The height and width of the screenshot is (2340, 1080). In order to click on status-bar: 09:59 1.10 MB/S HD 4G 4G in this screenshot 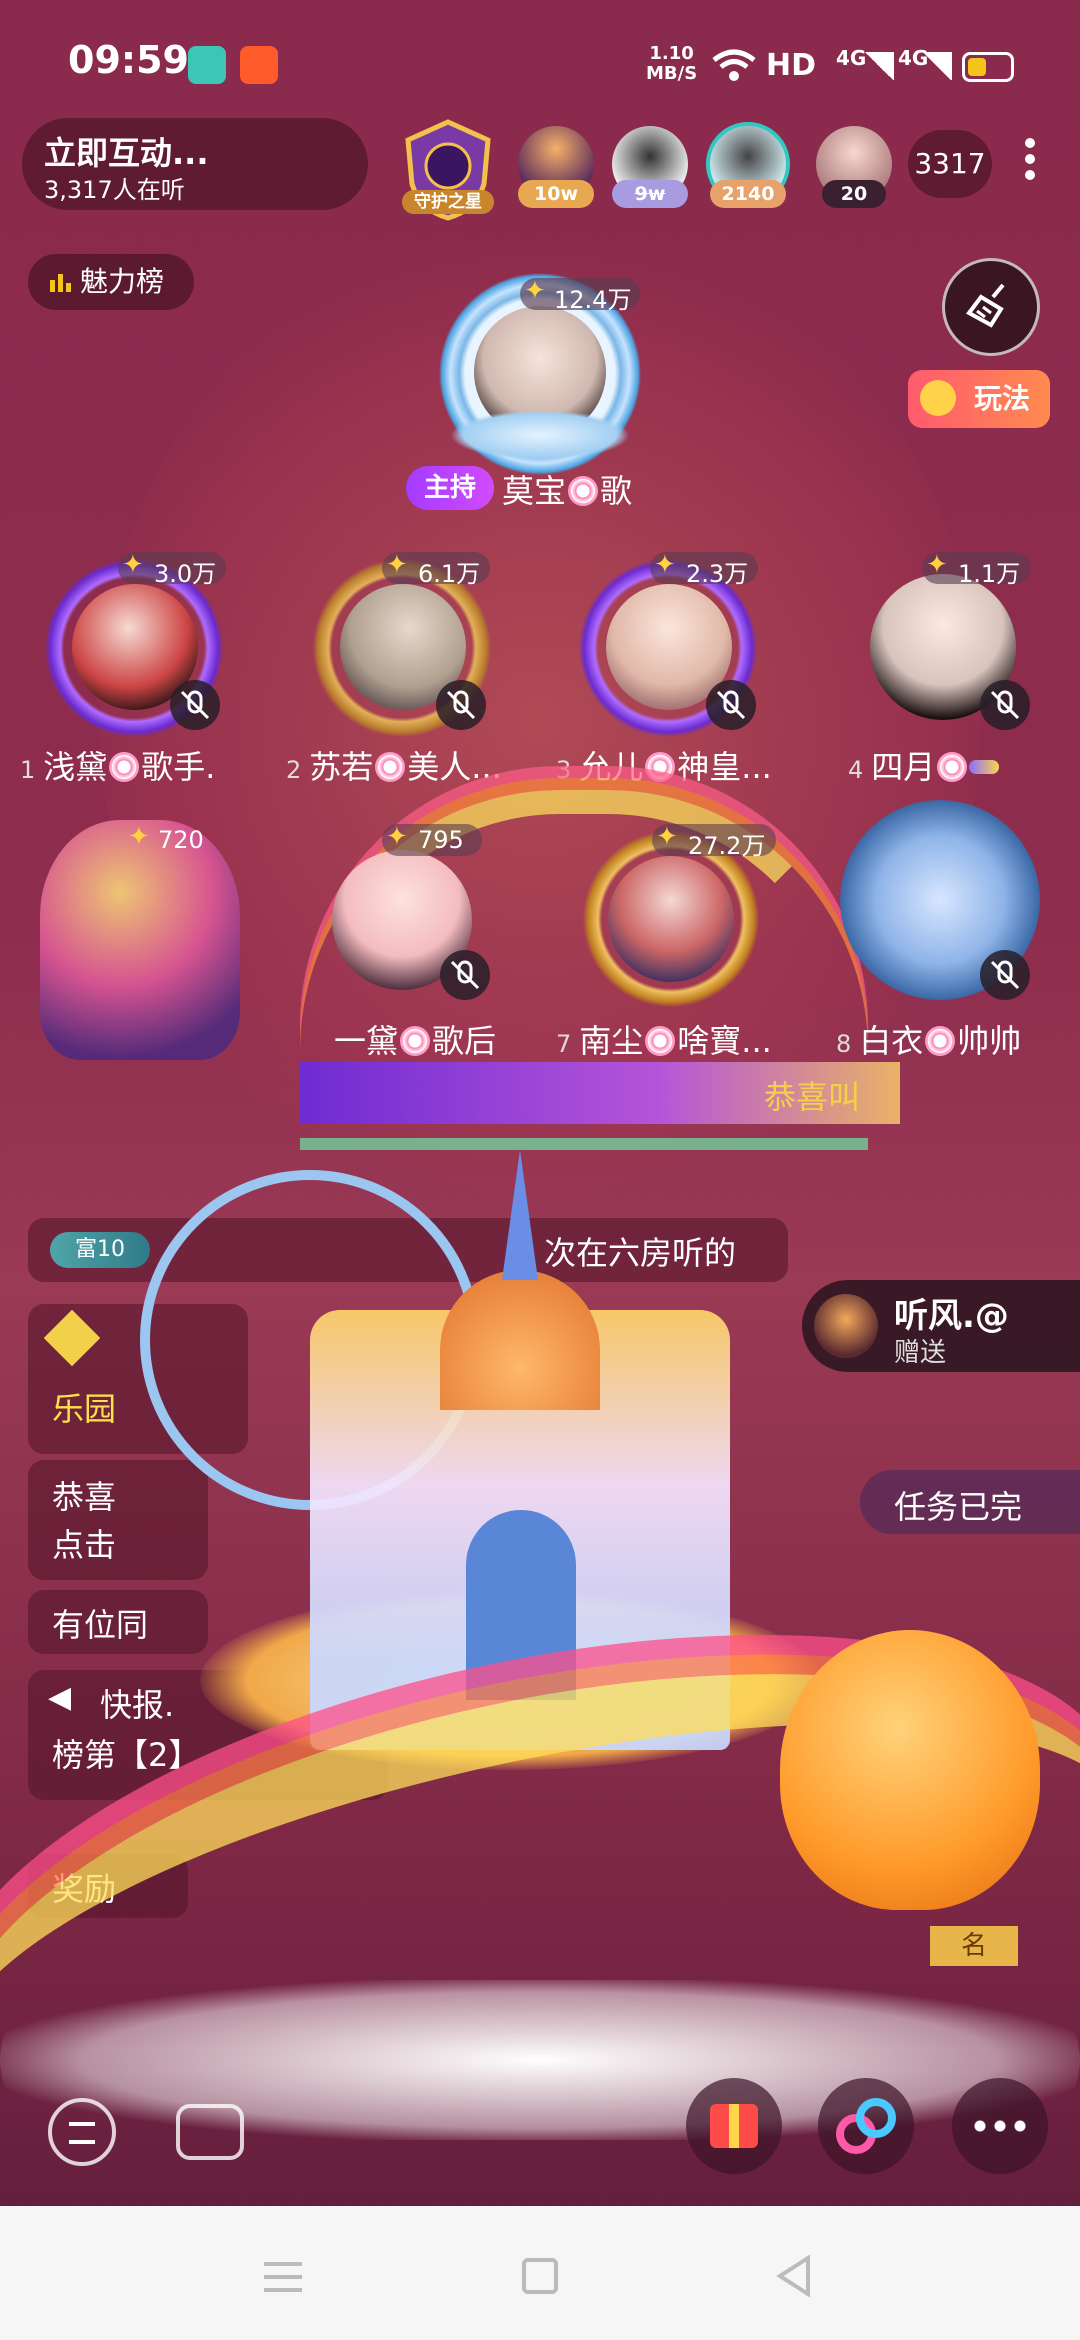, I will do `click(540, 55)`.